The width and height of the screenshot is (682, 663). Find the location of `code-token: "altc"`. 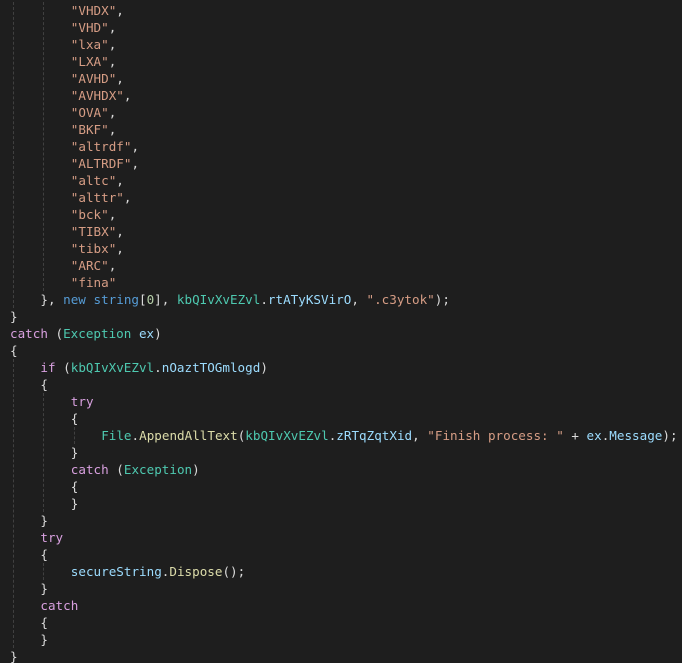

code-token: "altc" is located at coordinates (93, 180).